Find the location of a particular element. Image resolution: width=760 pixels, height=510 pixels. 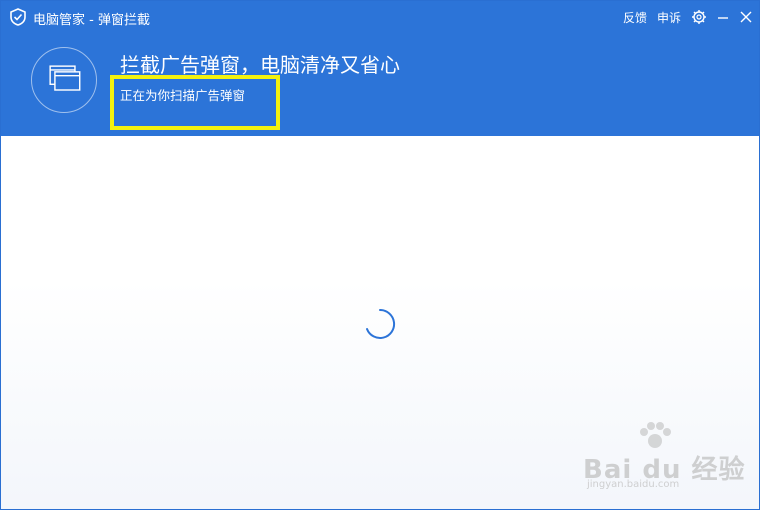

loading-spinner-icon is located at coordinates (381, 323).